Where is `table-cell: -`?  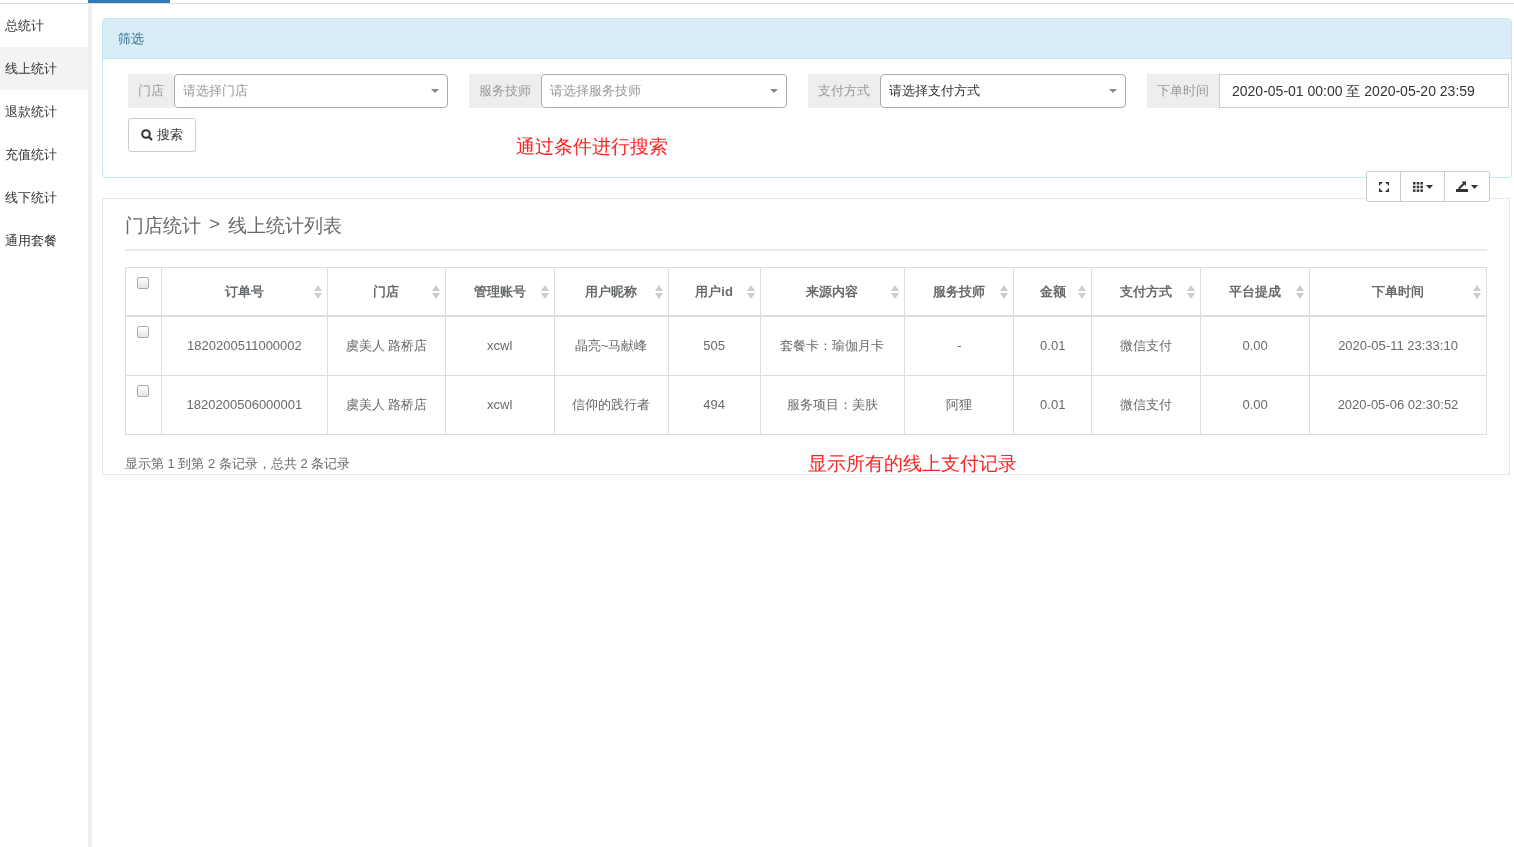
table-cell: - is located at coordinates (959, 346).